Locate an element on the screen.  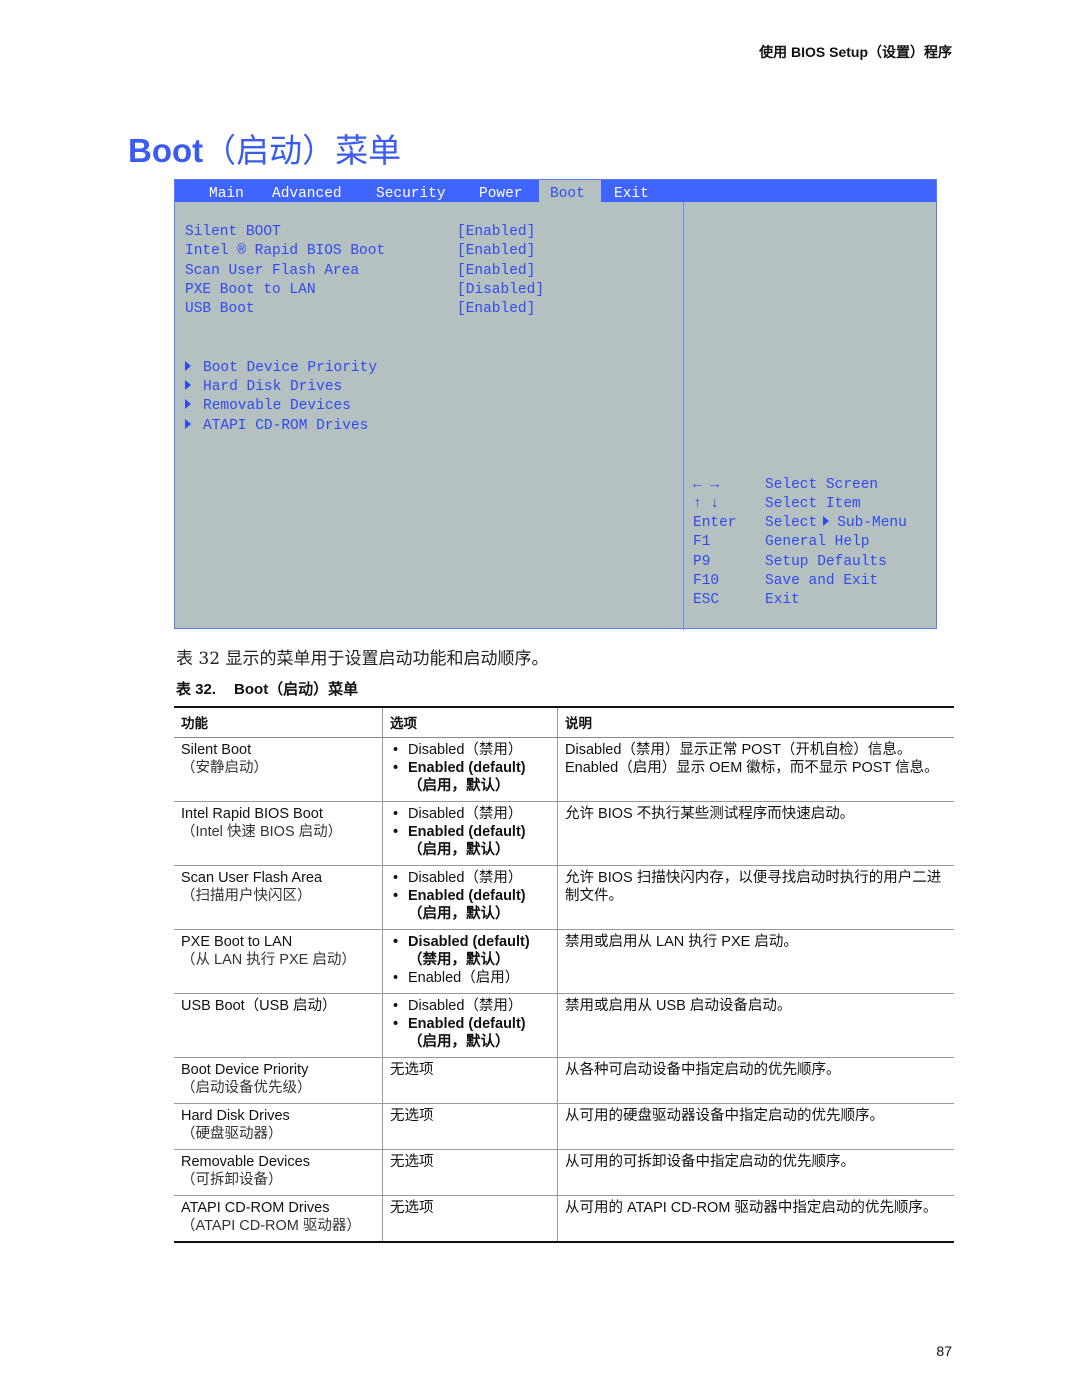
feature-name-cn: （启动设备优先级） is located at coordinates (246, 1088).